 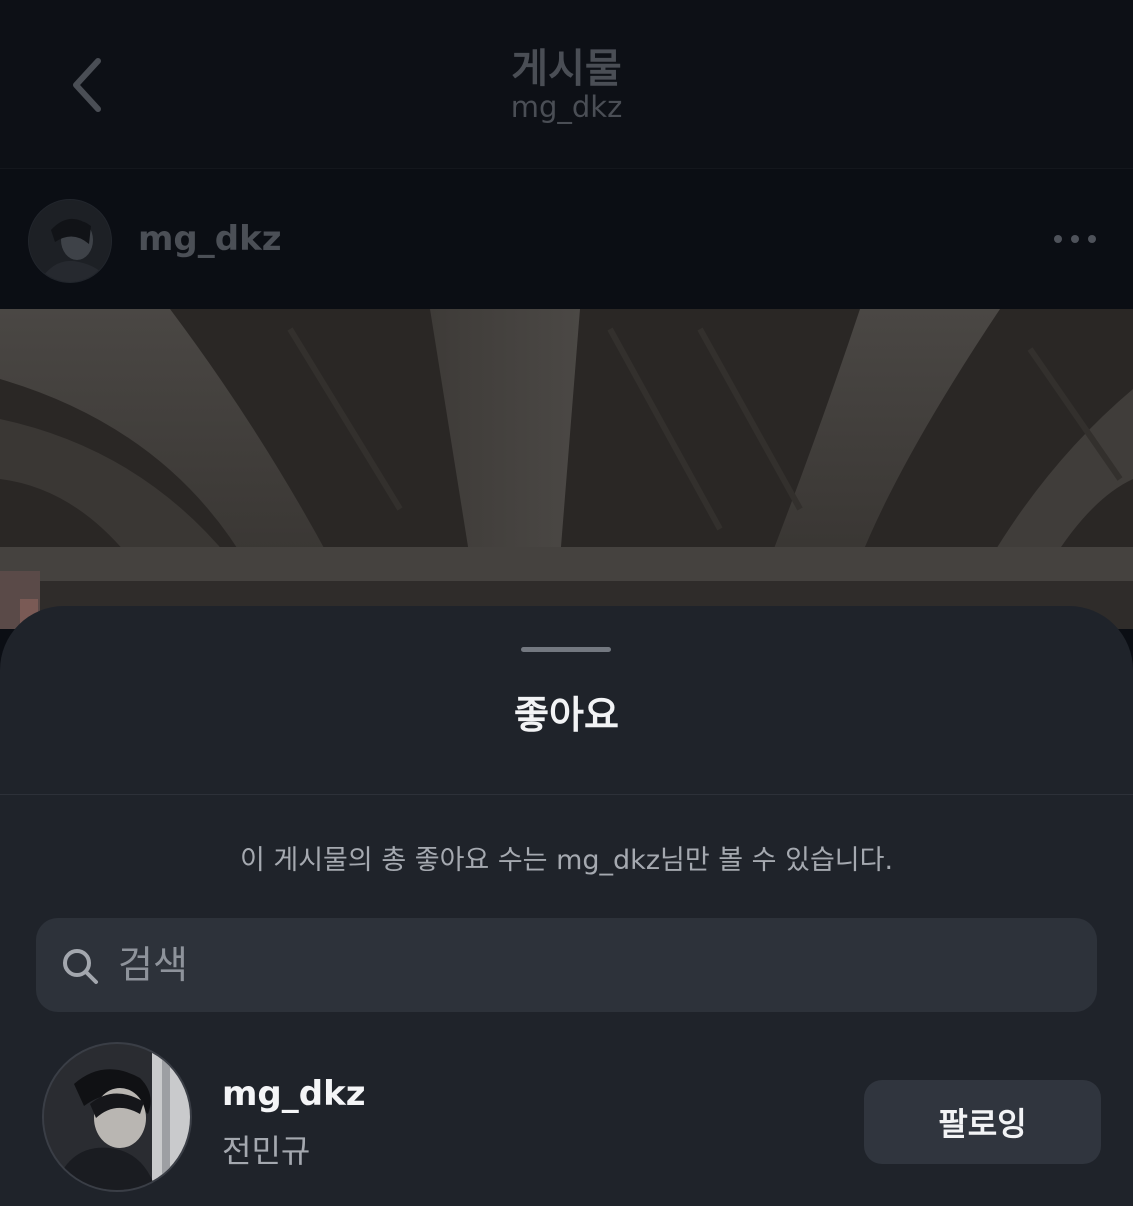 What do you see at coordinates (566, 715) in the screenshot?
I see `sheet-title: 좋아요` at bounding box center [566, 715].